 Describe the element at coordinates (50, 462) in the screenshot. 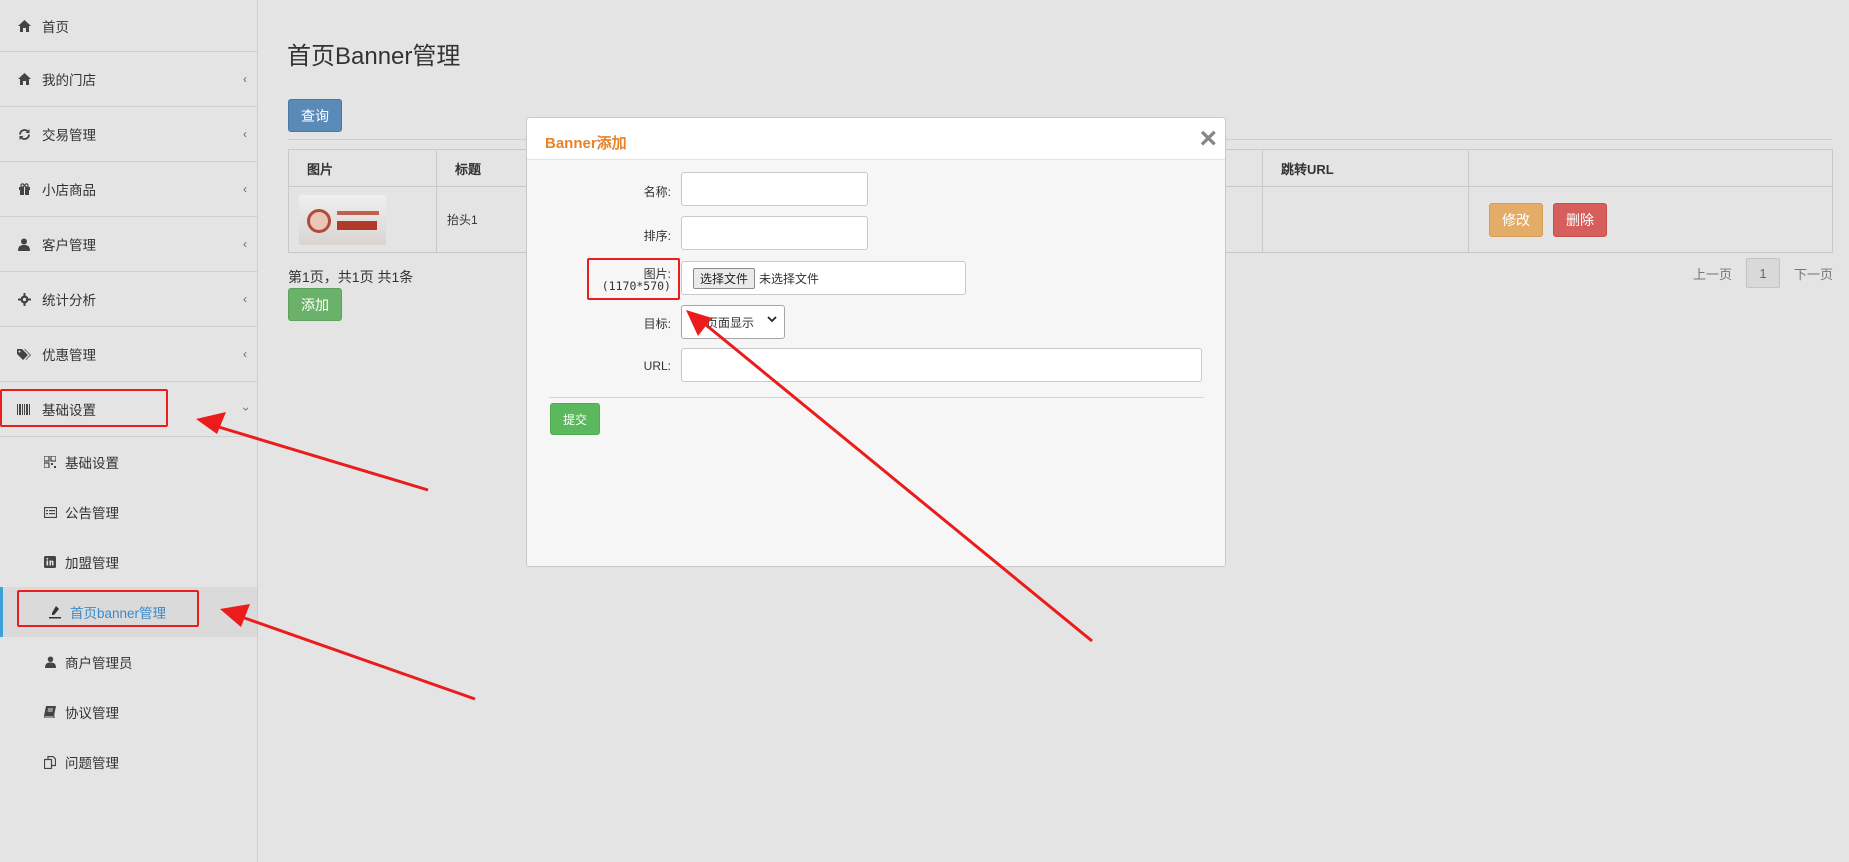

I see `qrcode-icon` at that location.